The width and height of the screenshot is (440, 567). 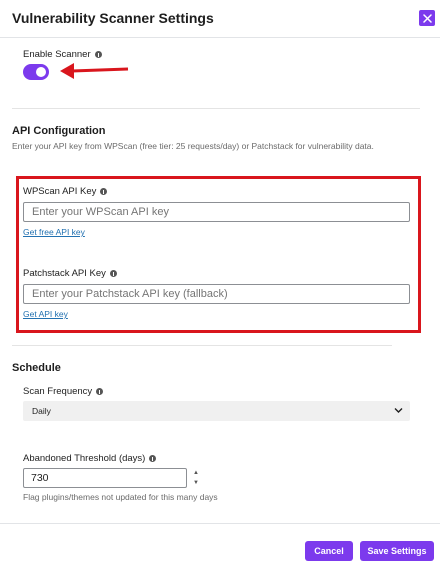 I want to click on wpscan-api-key-input, so click(x=216, y=212).